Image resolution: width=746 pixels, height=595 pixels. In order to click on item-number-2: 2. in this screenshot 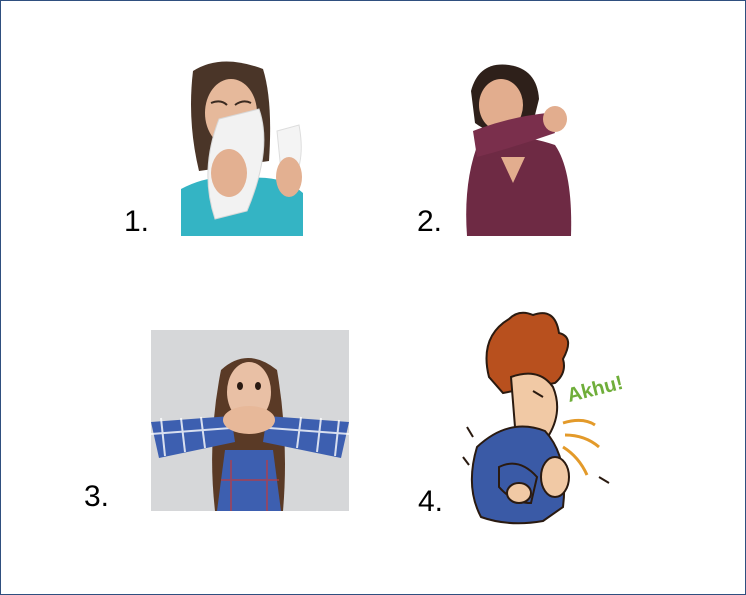, I will do `click(430, 221)`.